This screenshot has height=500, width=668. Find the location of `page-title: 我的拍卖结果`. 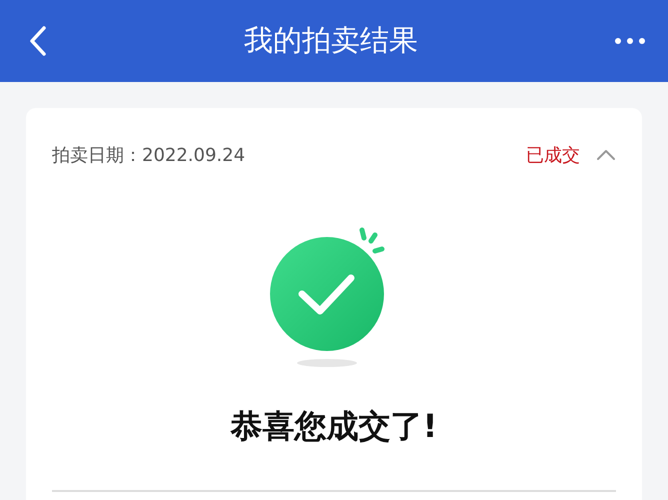

page-title: 我的拍卖结果 is located at coordinates (331, 41).